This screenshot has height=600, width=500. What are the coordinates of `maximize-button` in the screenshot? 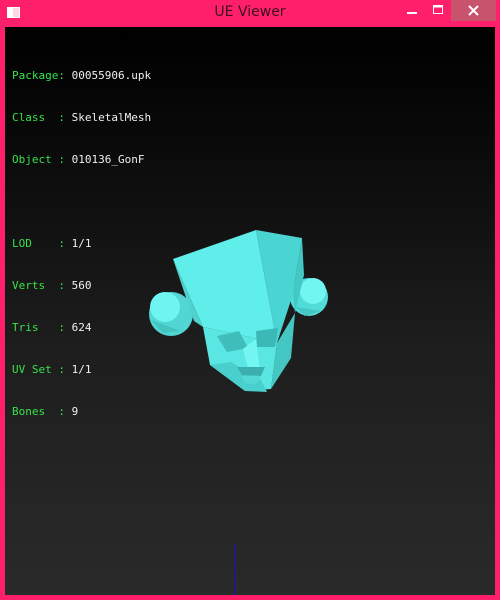 It's located at (438, 10).